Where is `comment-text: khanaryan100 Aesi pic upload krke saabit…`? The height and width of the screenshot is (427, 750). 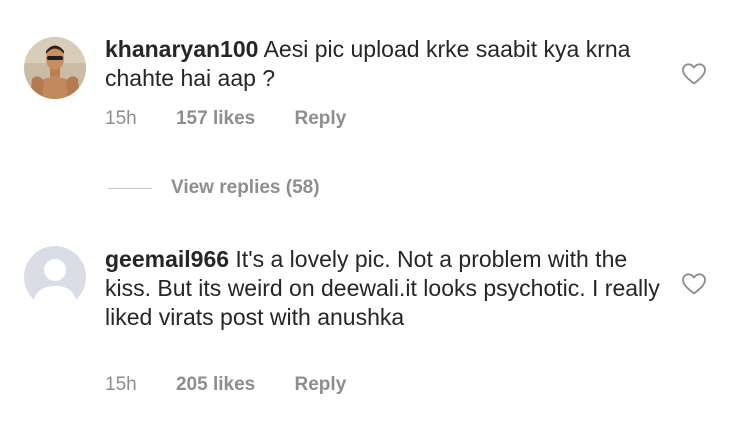
comment-text: khanaryan100 Aesi pic upload krke saabit… is located at coordinates (385, 64).